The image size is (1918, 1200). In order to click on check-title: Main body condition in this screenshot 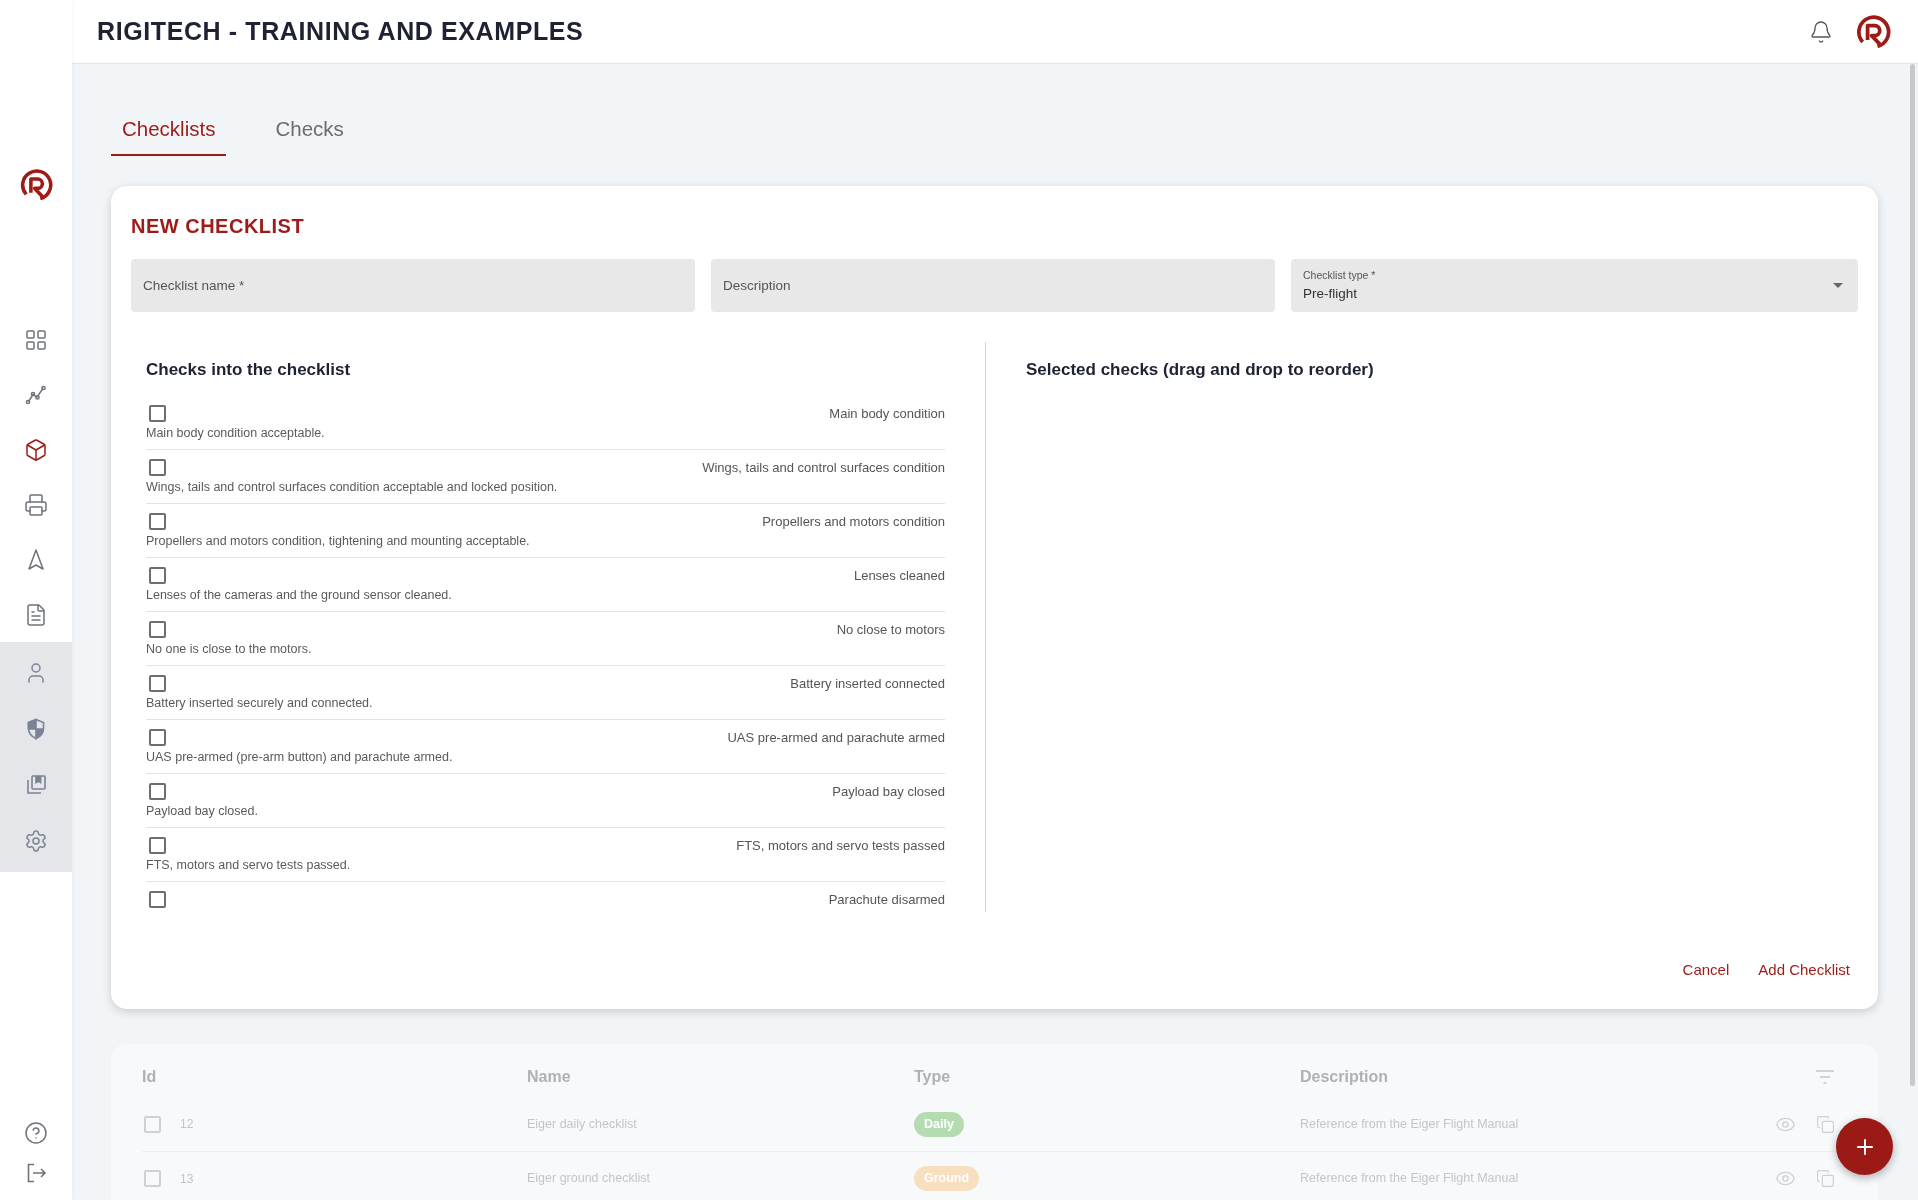, I will do `click(887, 414)`.